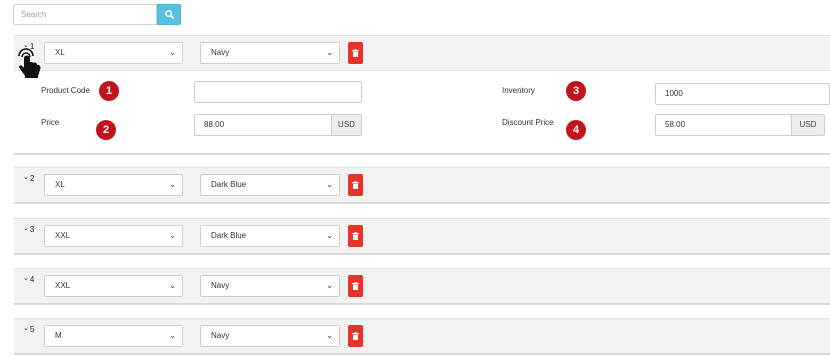 The image size is (830, 355). Describe the element at coordinates (576, 91) in the screenshot. I see `step-badge-3: 3` at that location.